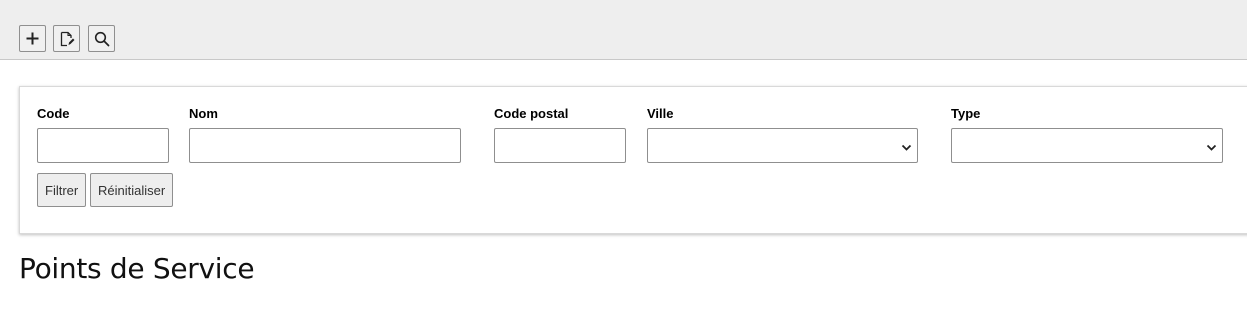  I want to click on plus-icon, so click(32, 38).